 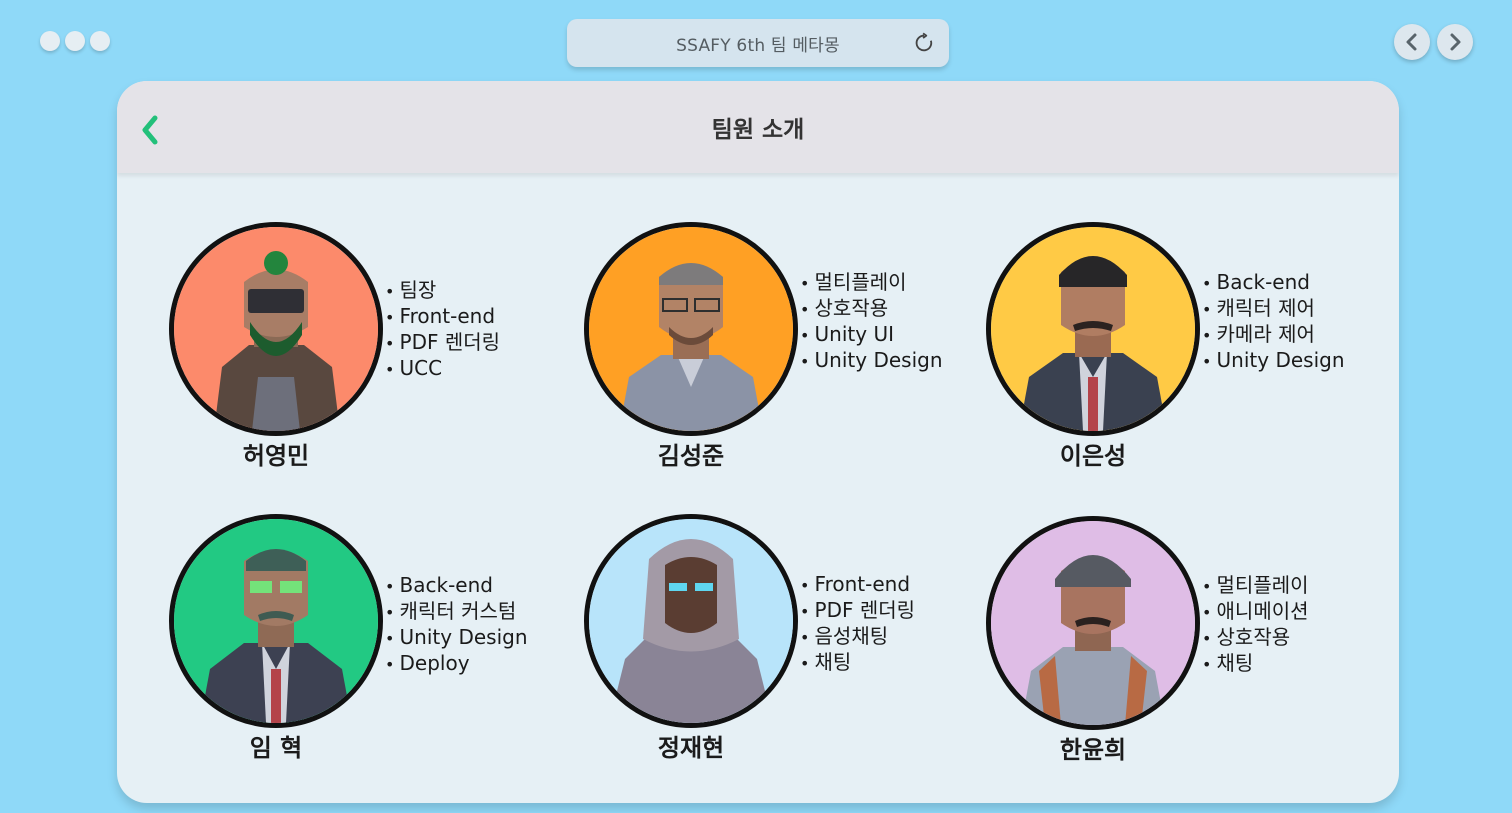 I want to click on nav-back-button, so click(x=1412, y=42).